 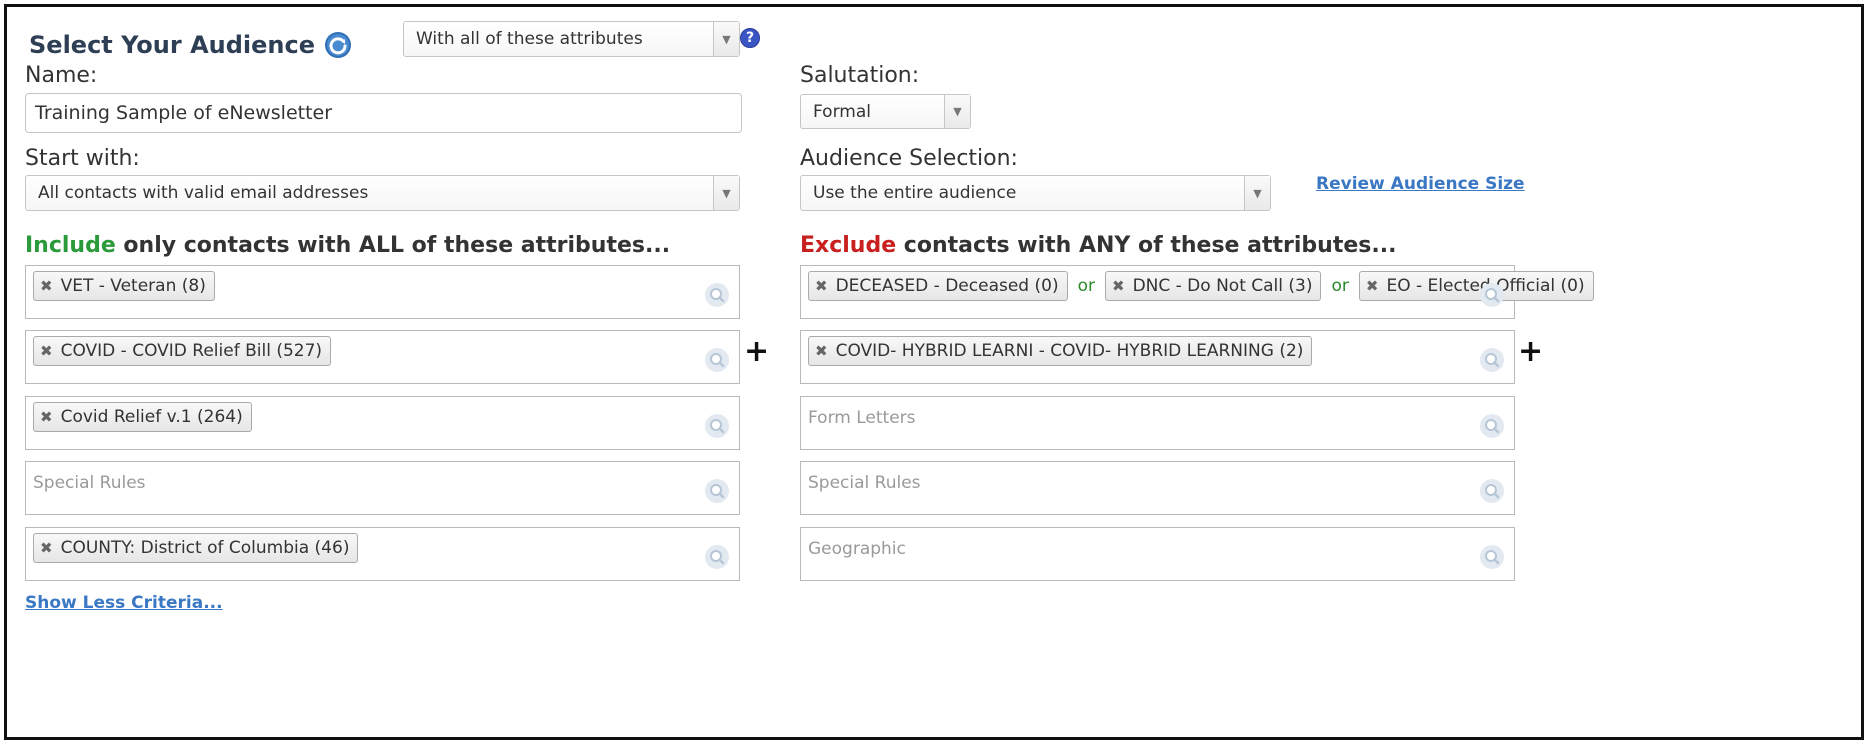 What do you see at coordinates (857, 549) in the screenshot?
I see `geographic-placeholder: Geographic` at bounding box center [857, 549].